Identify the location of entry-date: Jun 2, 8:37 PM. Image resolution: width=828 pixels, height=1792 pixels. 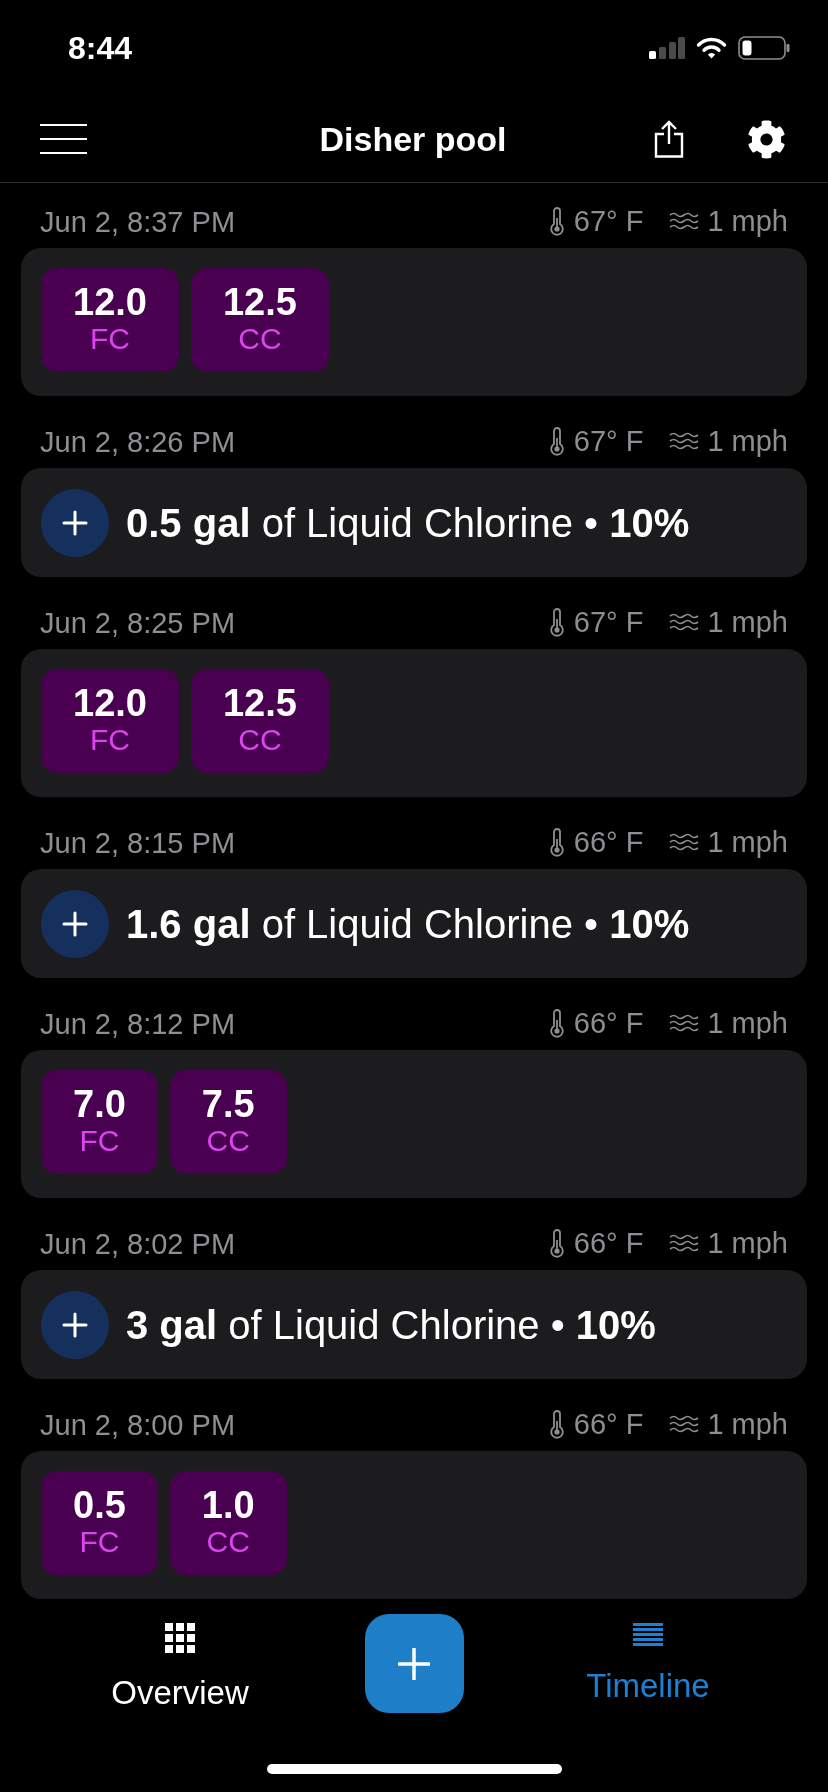
(138, 222).